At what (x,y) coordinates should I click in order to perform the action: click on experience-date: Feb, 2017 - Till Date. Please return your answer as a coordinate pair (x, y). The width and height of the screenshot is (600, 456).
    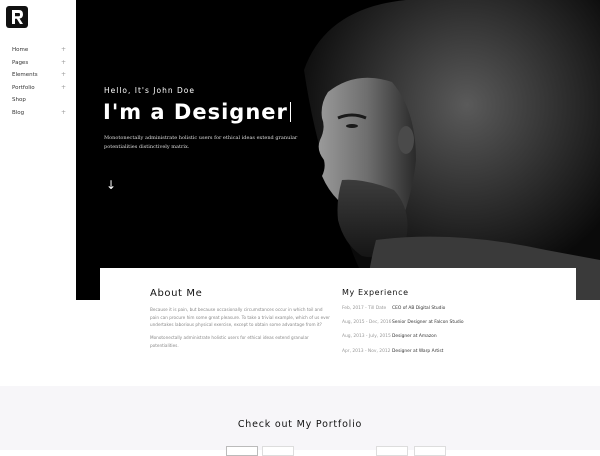
    Looking at the image, I should click on (364, 308).